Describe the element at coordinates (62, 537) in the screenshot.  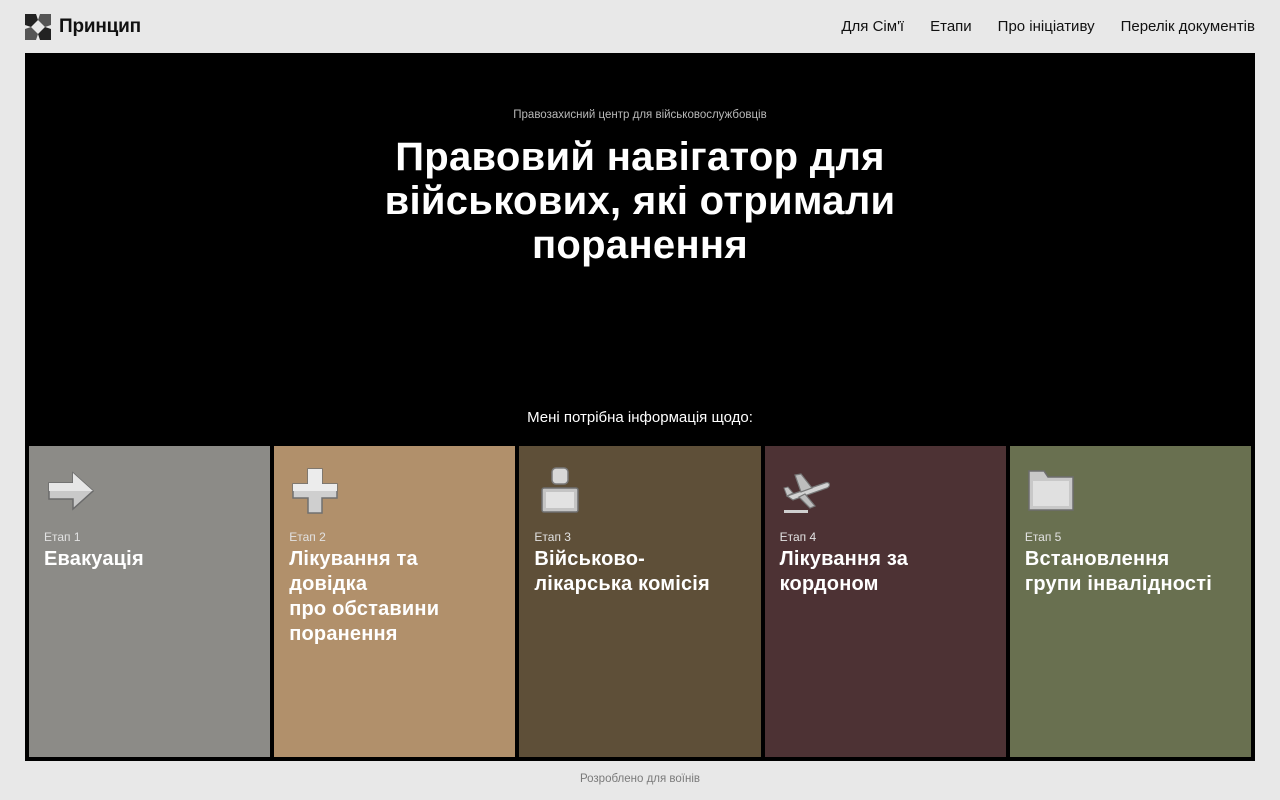
I see `stage-number: Етап 1` at that location.